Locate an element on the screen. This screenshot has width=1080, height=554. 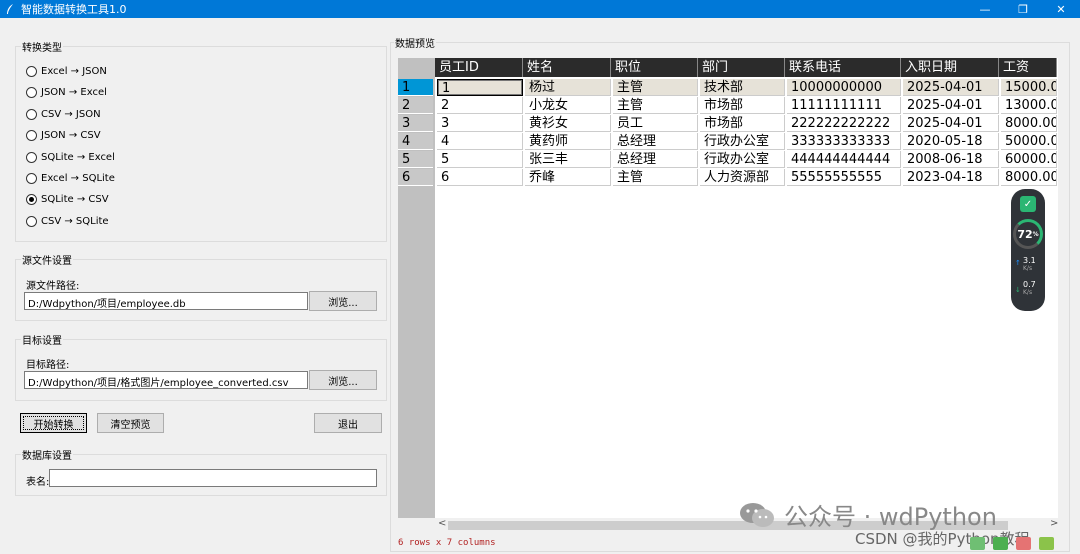
table-cell: 333333333333 is located at coordinates (844, 141).